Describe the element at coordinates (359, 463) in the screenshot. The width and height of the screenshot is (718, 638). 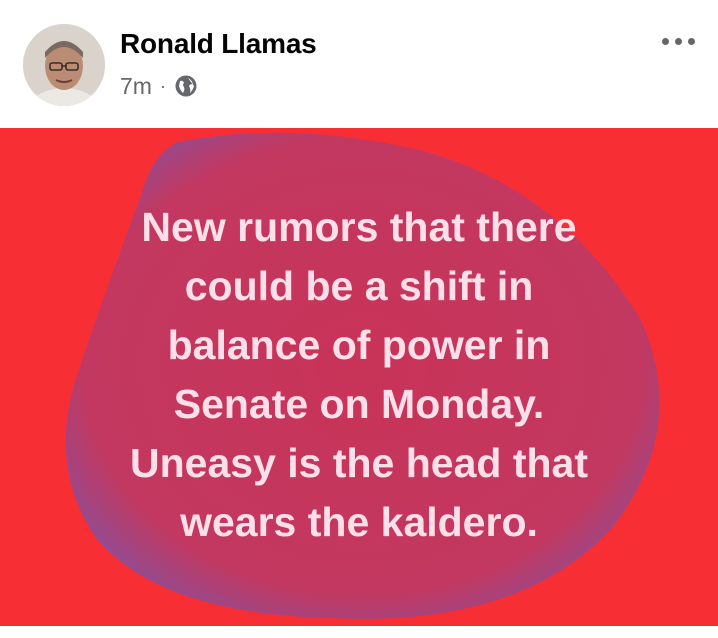
I see `status-line: Uneasy is the head that` at that location.